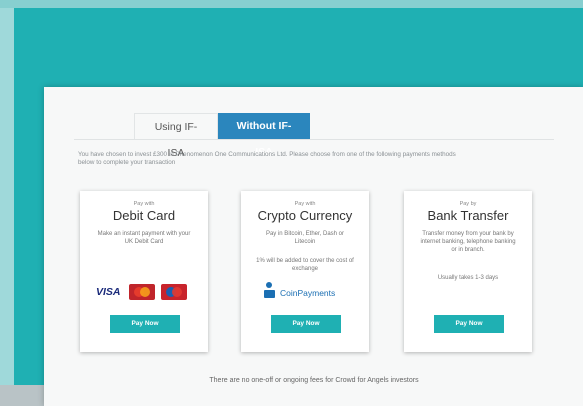 Image resolution: width=583 pixels, height=406 pixels. I want to click on coinpayments-text: CoinPayments, so click(308, 293).